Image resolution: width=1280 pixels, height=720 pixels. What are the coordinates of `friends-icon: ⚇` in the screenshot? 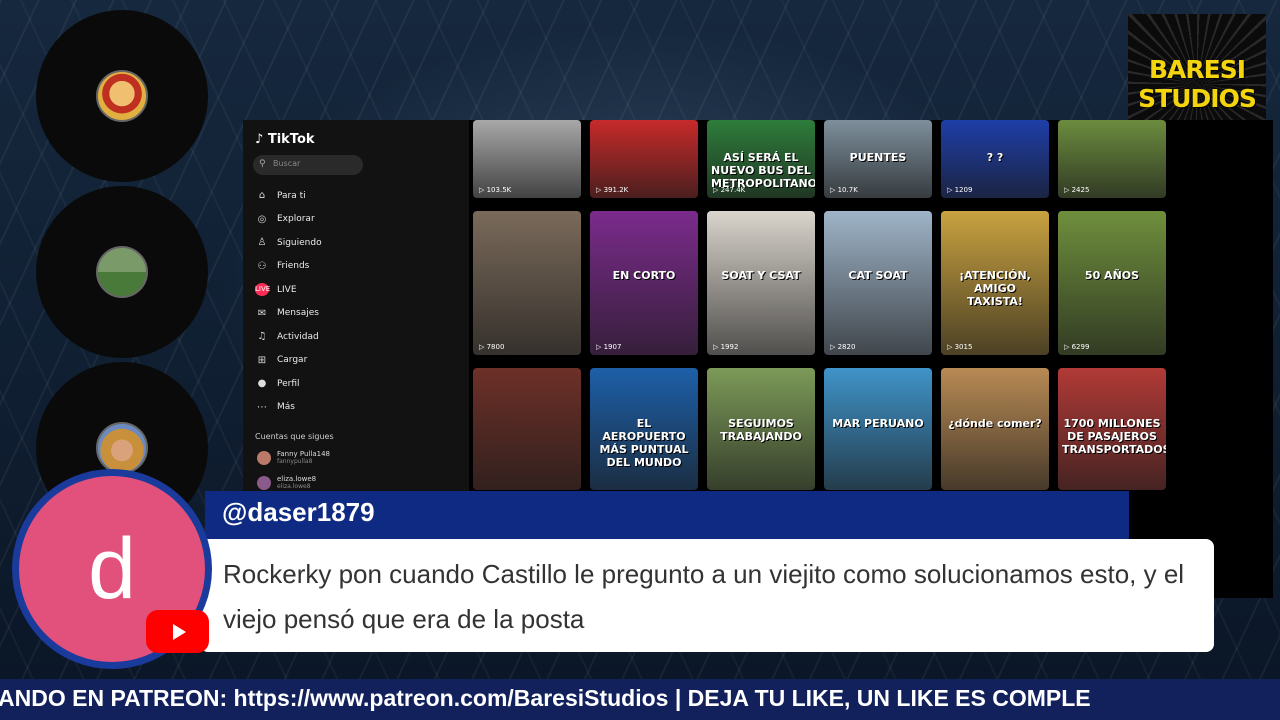 It's located at (262, 266).